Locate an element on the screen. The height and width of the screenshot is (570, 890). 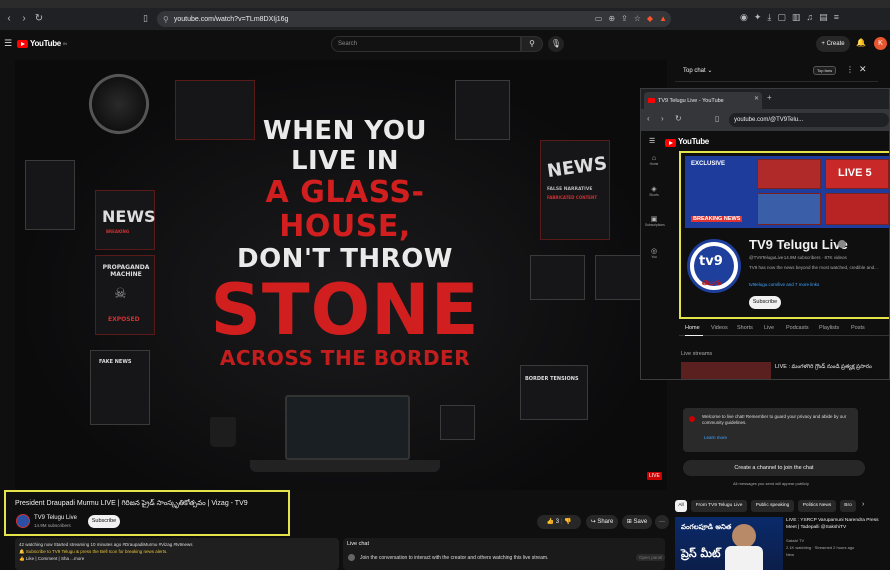
brave-shield-icon: ◆ is located at coordinates (650, 18).